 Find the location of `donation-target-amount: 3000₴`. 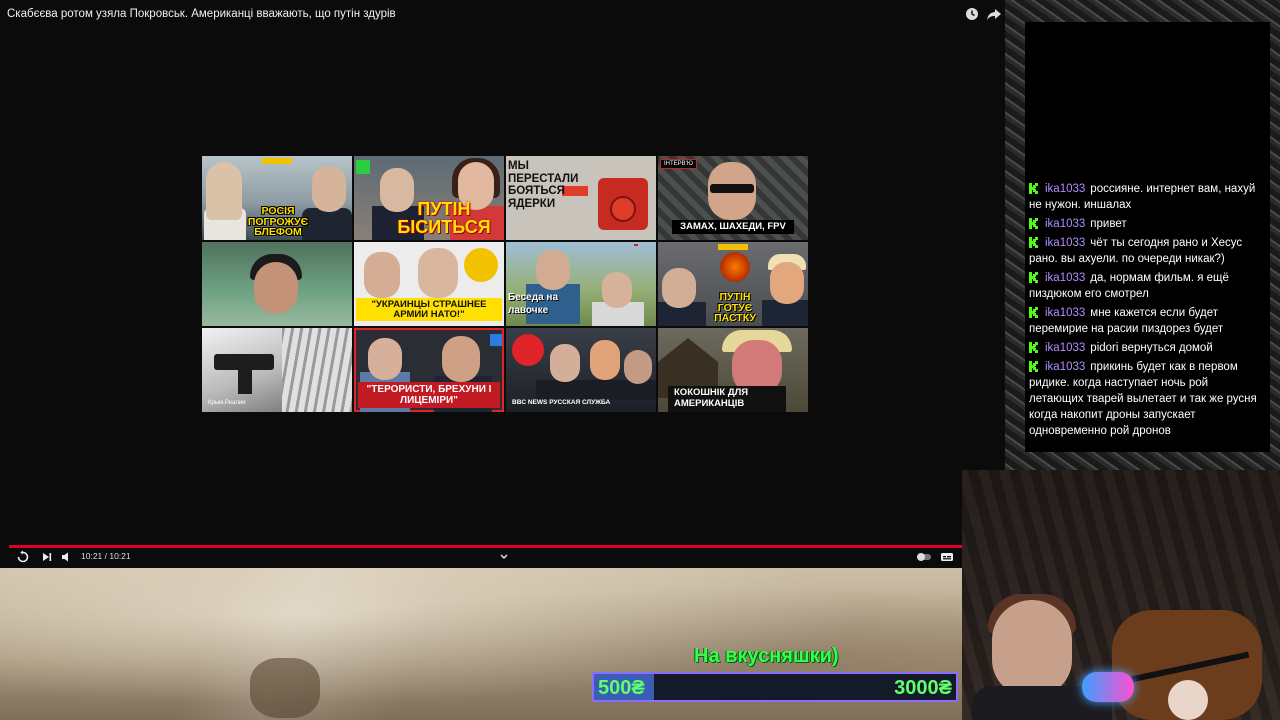

donation-target-amount: 3000₴ is located at coordinates (923, 688).